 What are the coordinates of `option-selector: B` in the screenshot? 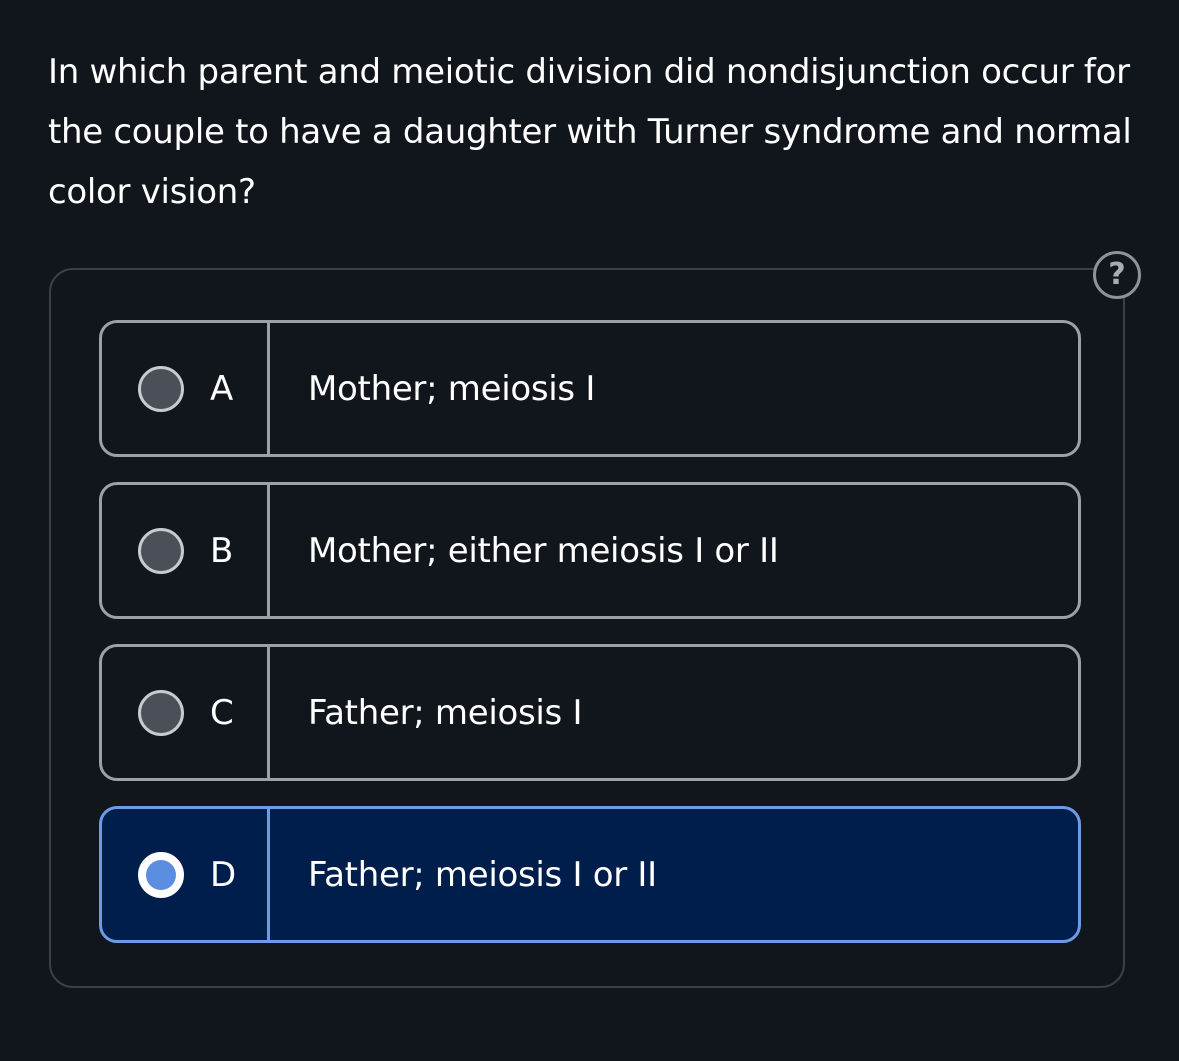 It's located at (186, 550).